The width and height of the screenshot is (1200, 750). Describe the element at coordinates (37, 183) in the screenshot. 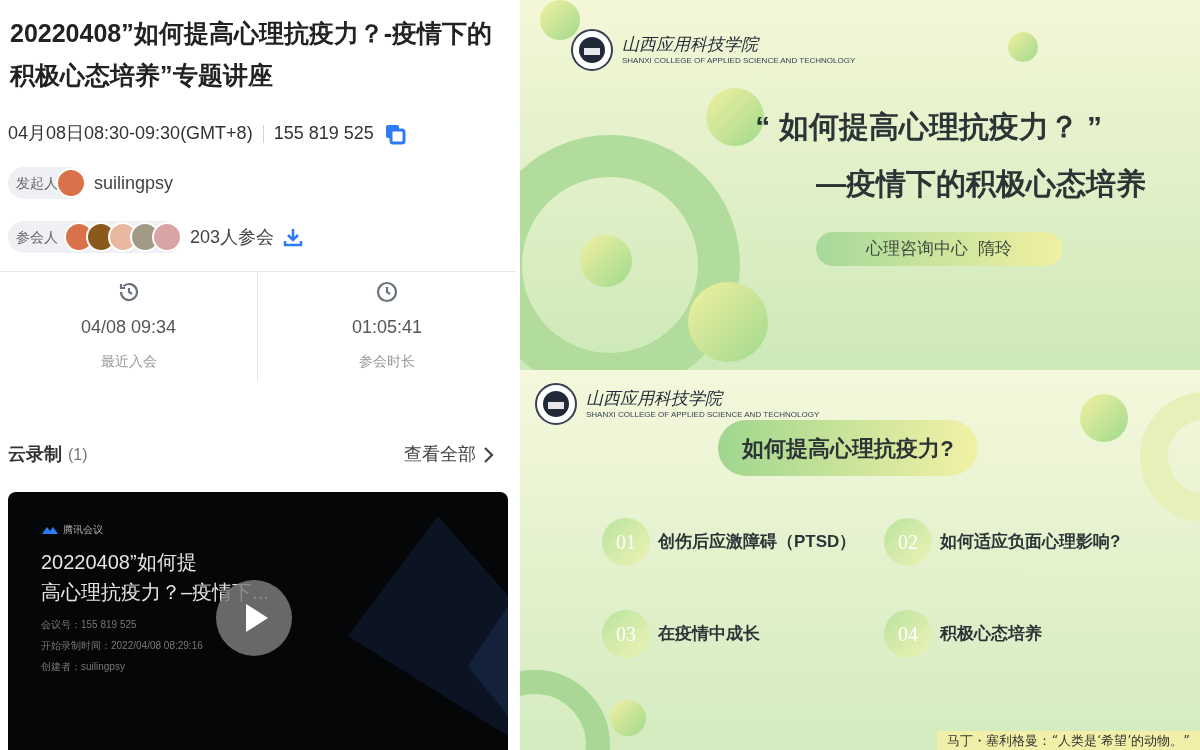

I see `role-label: 发起人` at that location.